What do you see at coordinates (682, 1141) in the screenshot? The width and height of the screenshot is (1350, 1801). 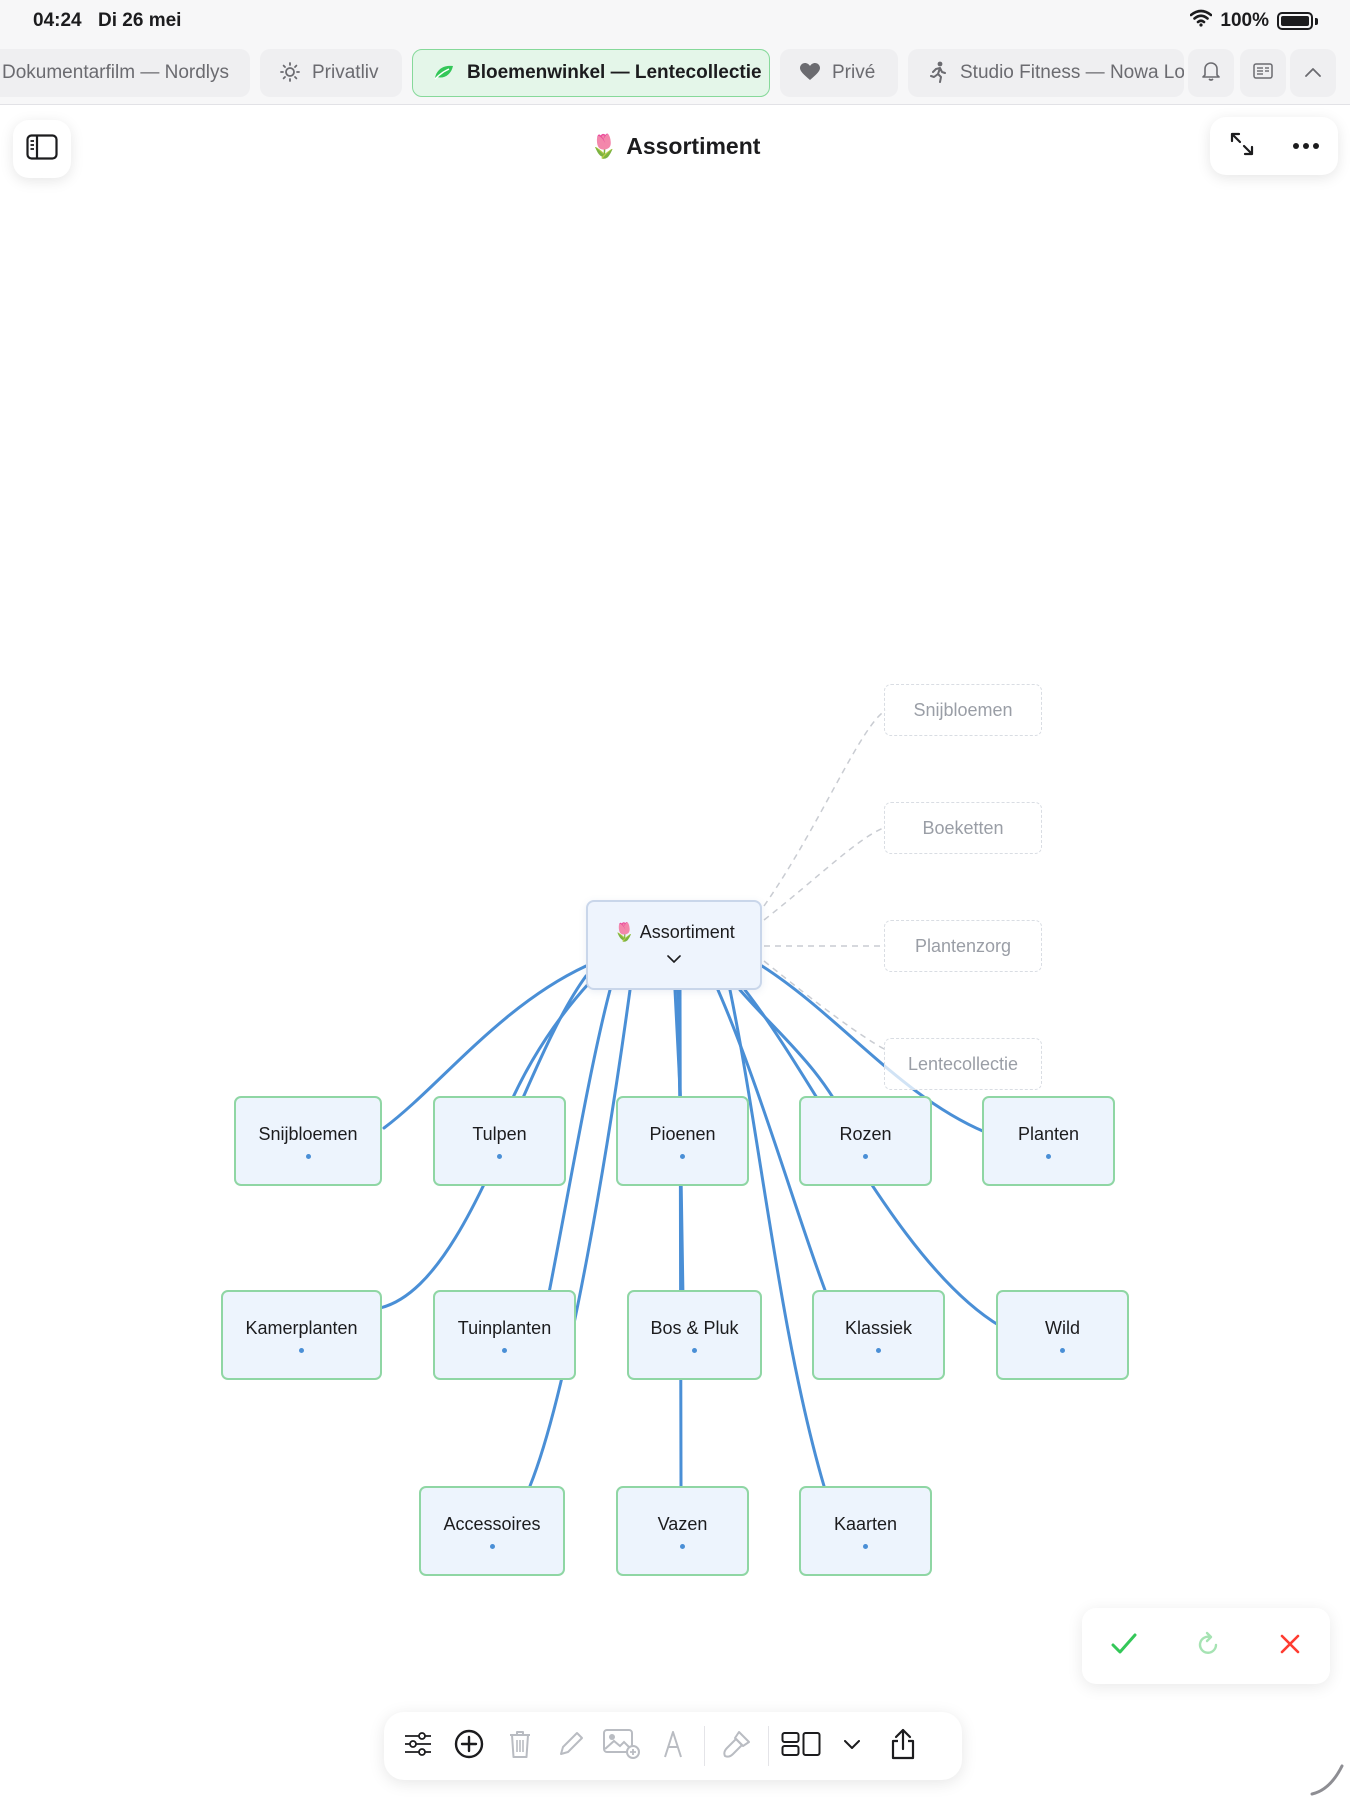 I see `child-node: Pioenen` at bounding box center [682, 1141].